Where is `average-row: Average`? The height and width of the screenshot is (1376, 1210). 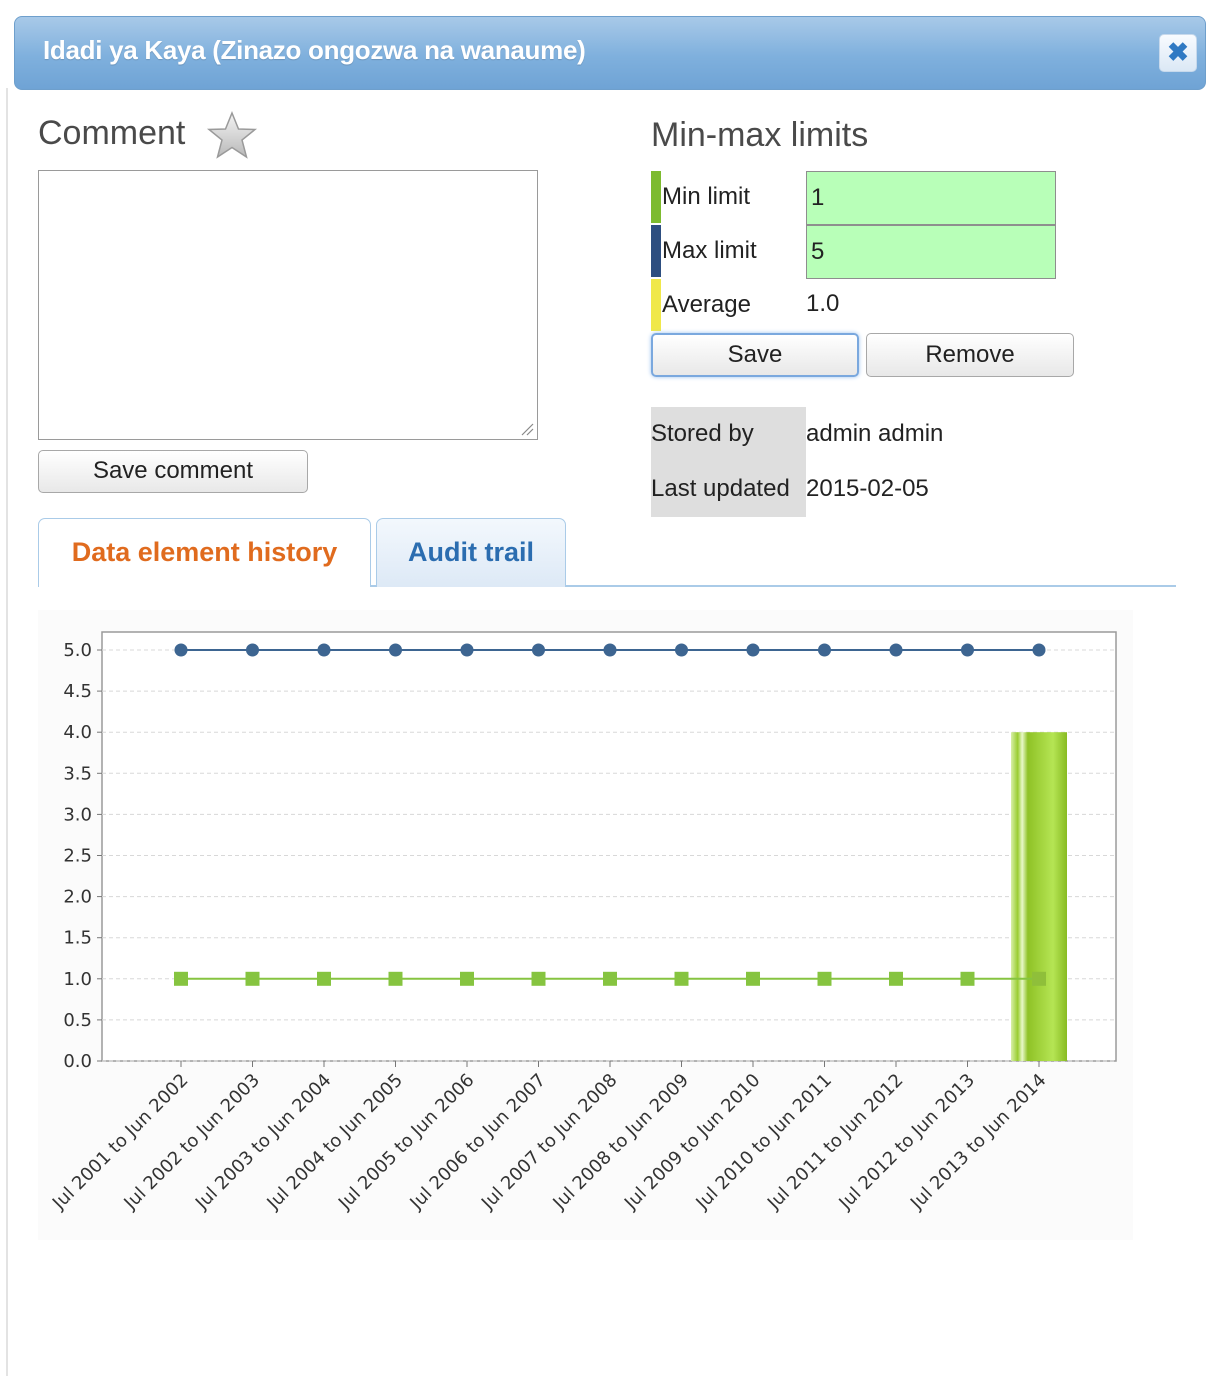 average-row: Average is located at coordinates (728, 305).